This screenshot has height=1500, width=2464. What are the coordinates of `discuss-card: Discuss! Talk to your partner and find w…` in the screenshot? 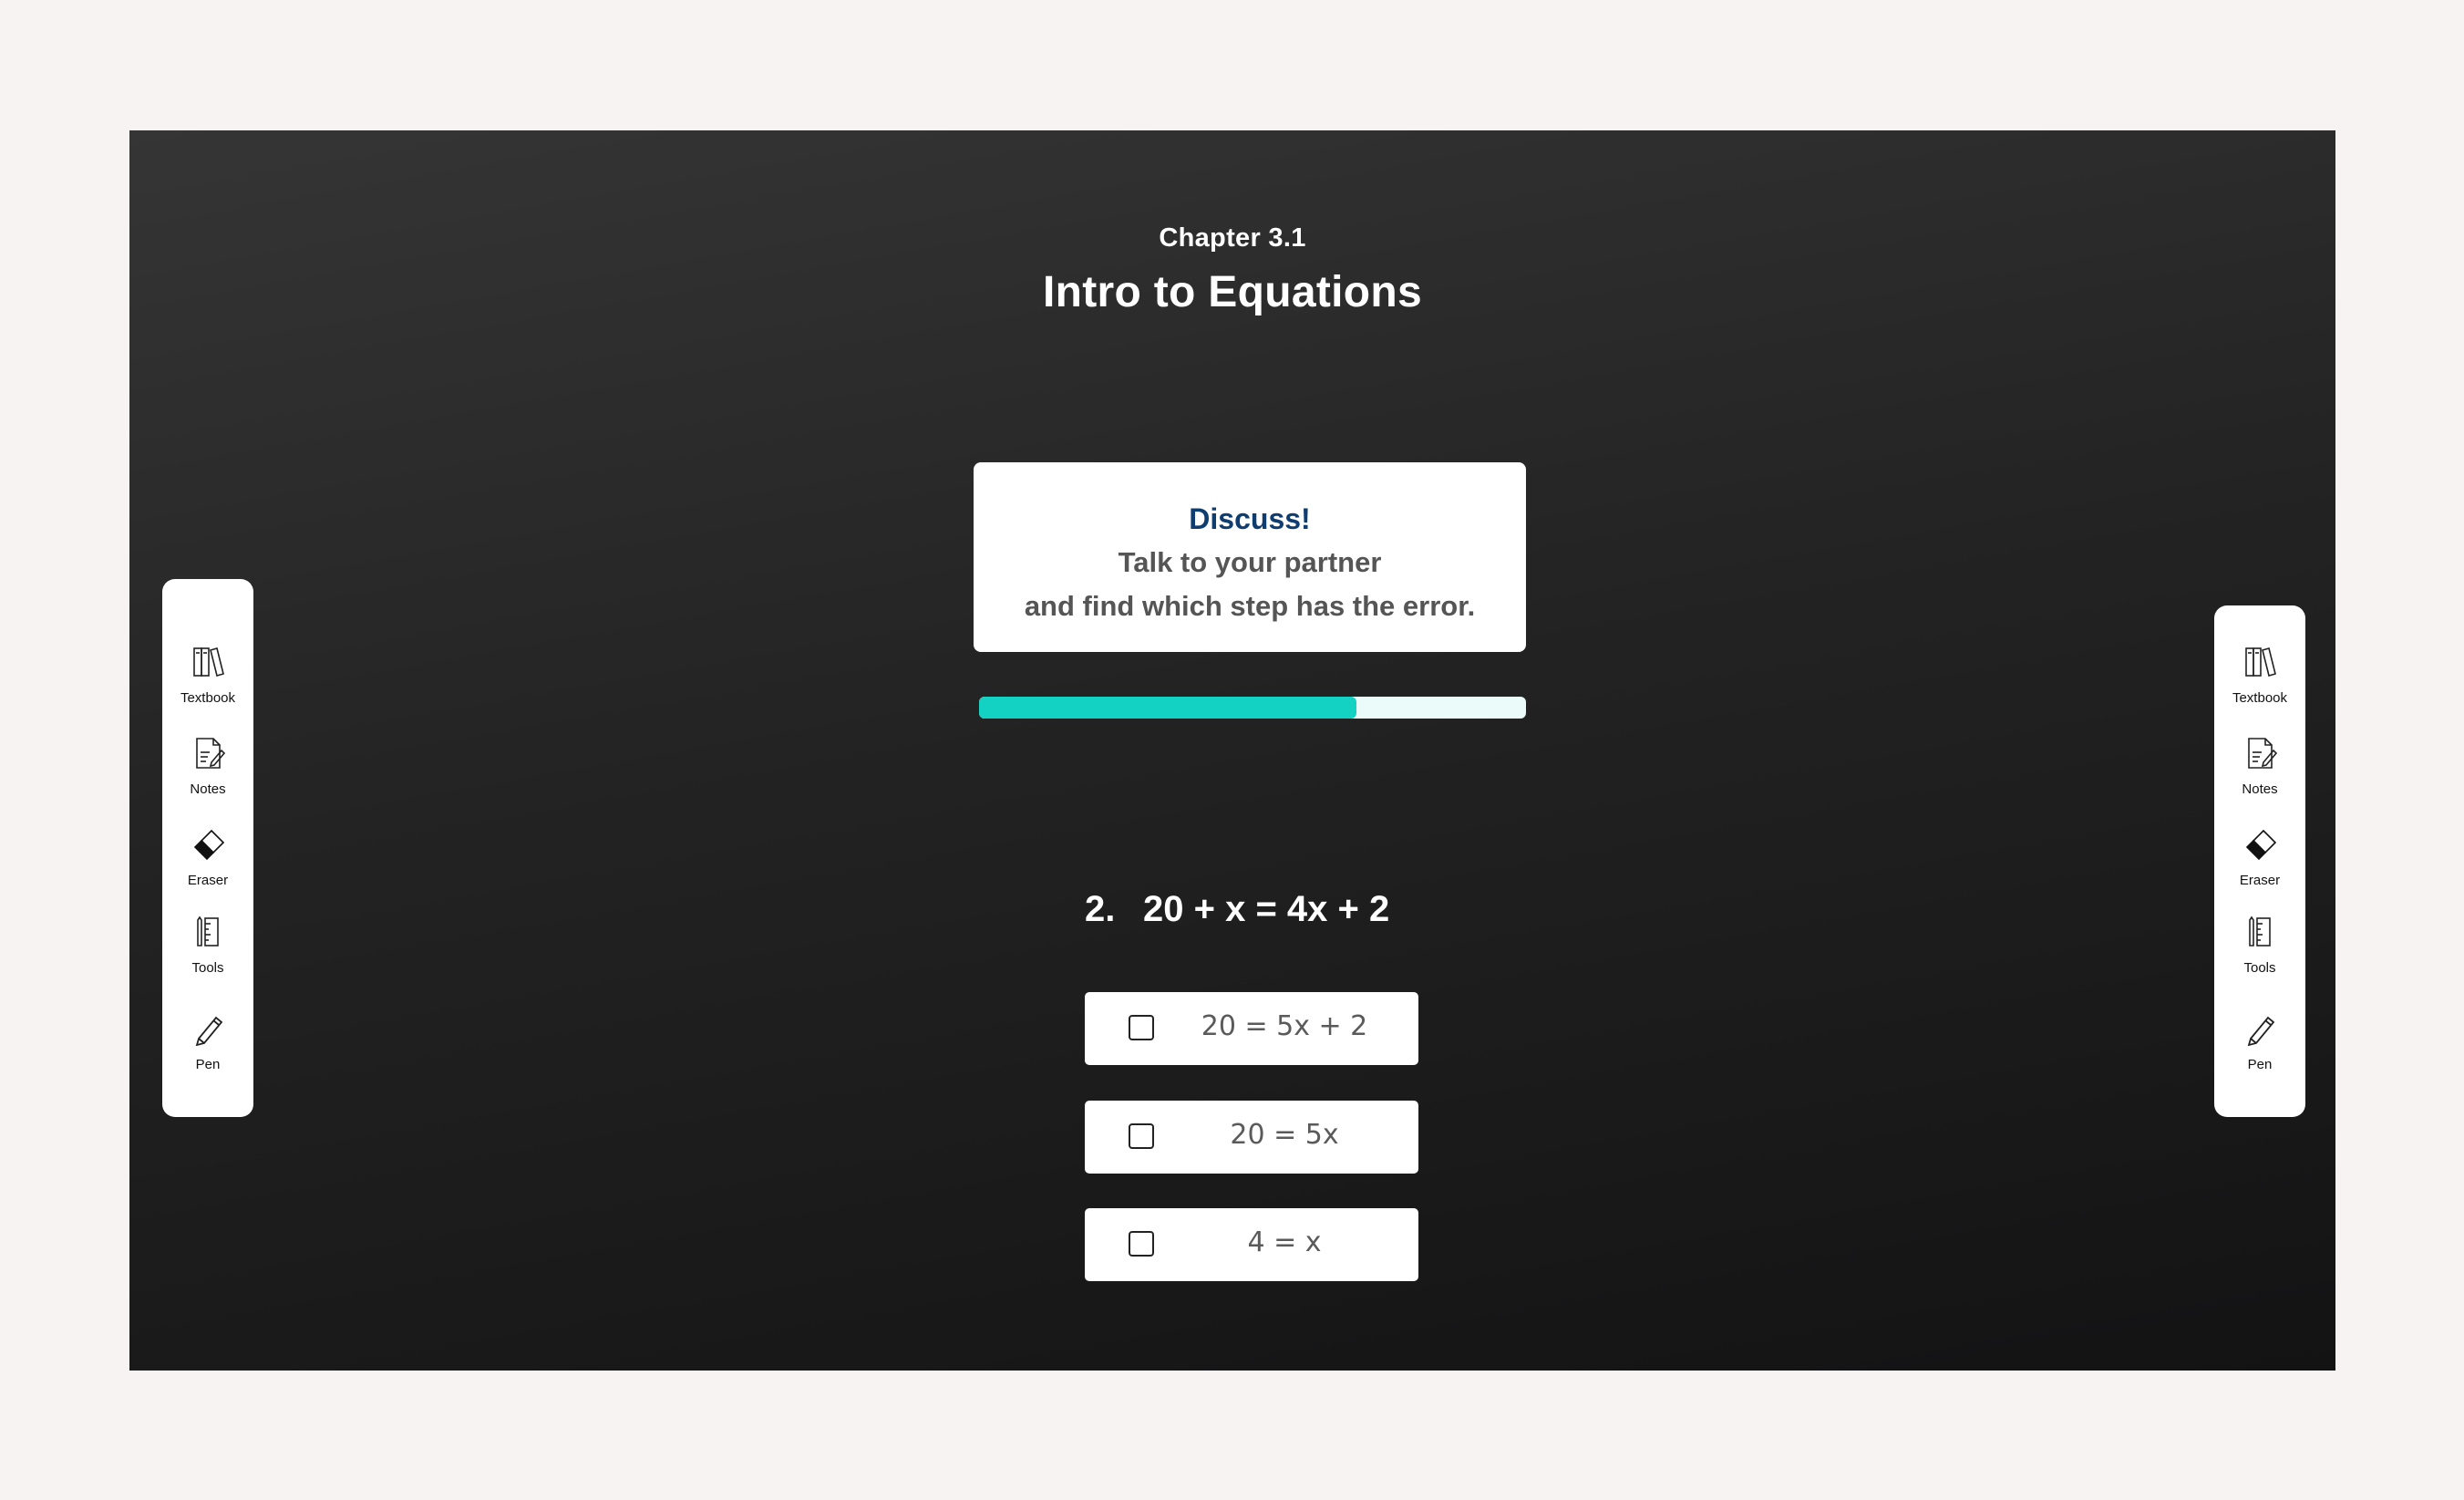 It's located at (1250, 557).